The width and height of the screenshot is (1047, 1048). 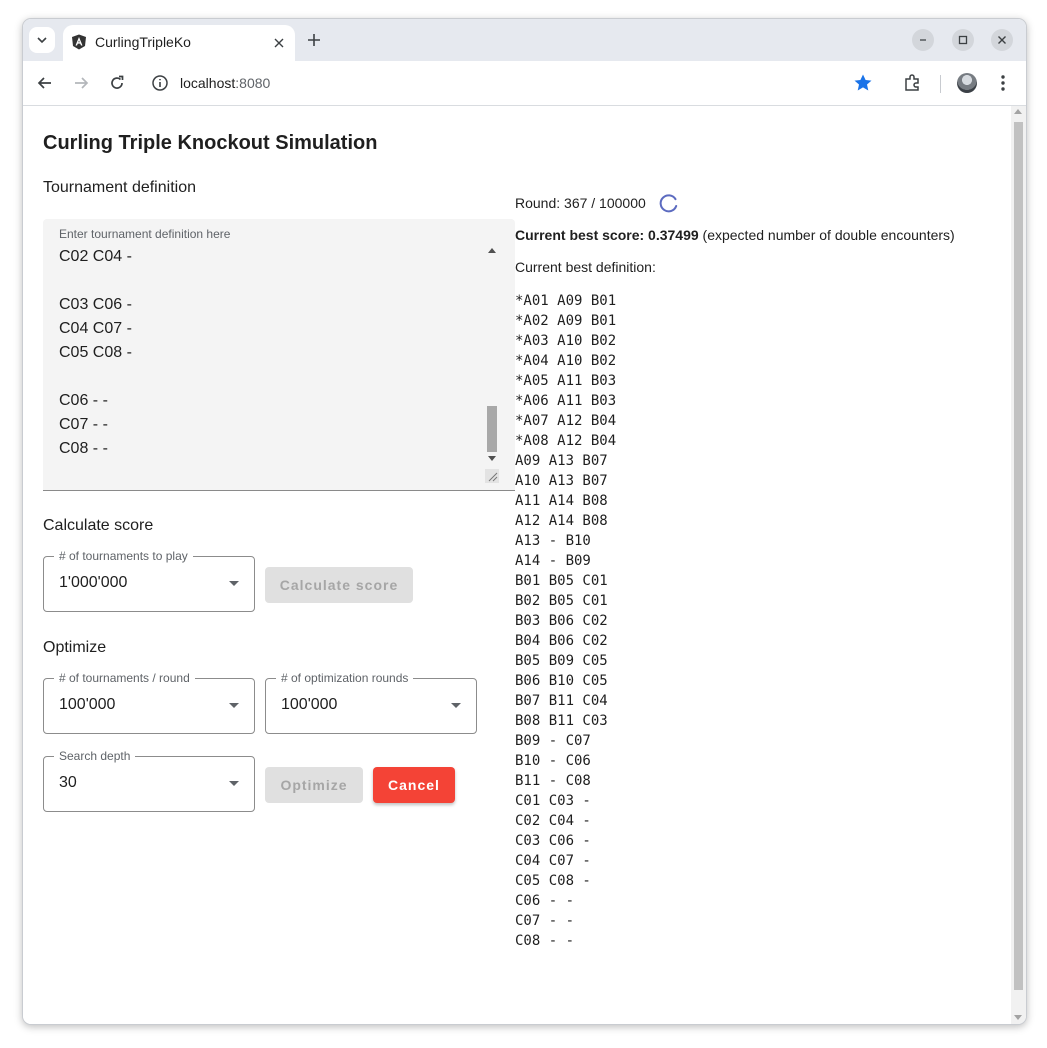 I want to click on tournaments-per-round-select: # of tournaments / round 100'000, so click(x=149, y=702).